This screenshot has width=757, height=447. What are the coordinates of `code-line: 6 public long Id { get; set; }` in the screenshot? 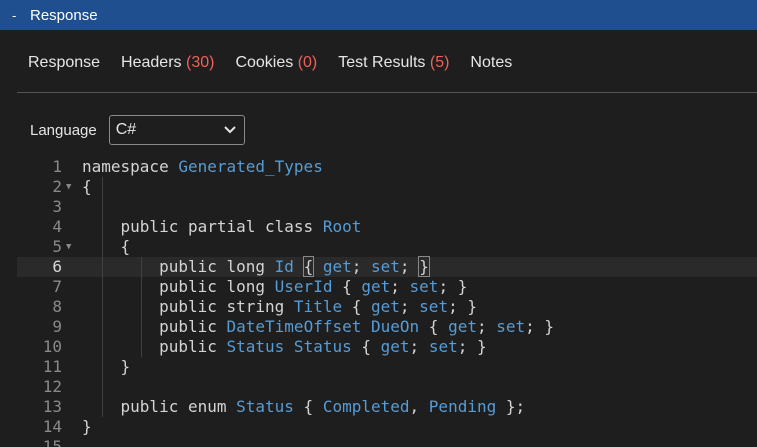 It's located at (387, 266).